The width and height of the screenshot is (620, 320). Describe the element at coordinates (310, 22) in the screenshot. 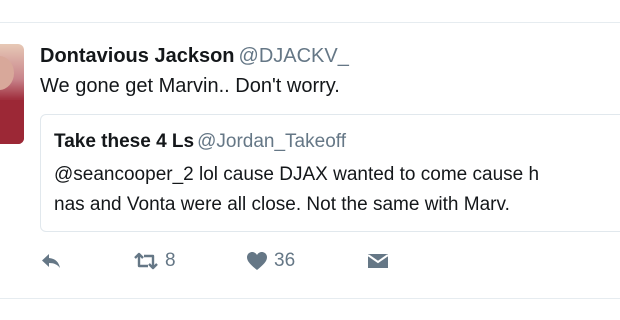

I see `top-divider` at that location.